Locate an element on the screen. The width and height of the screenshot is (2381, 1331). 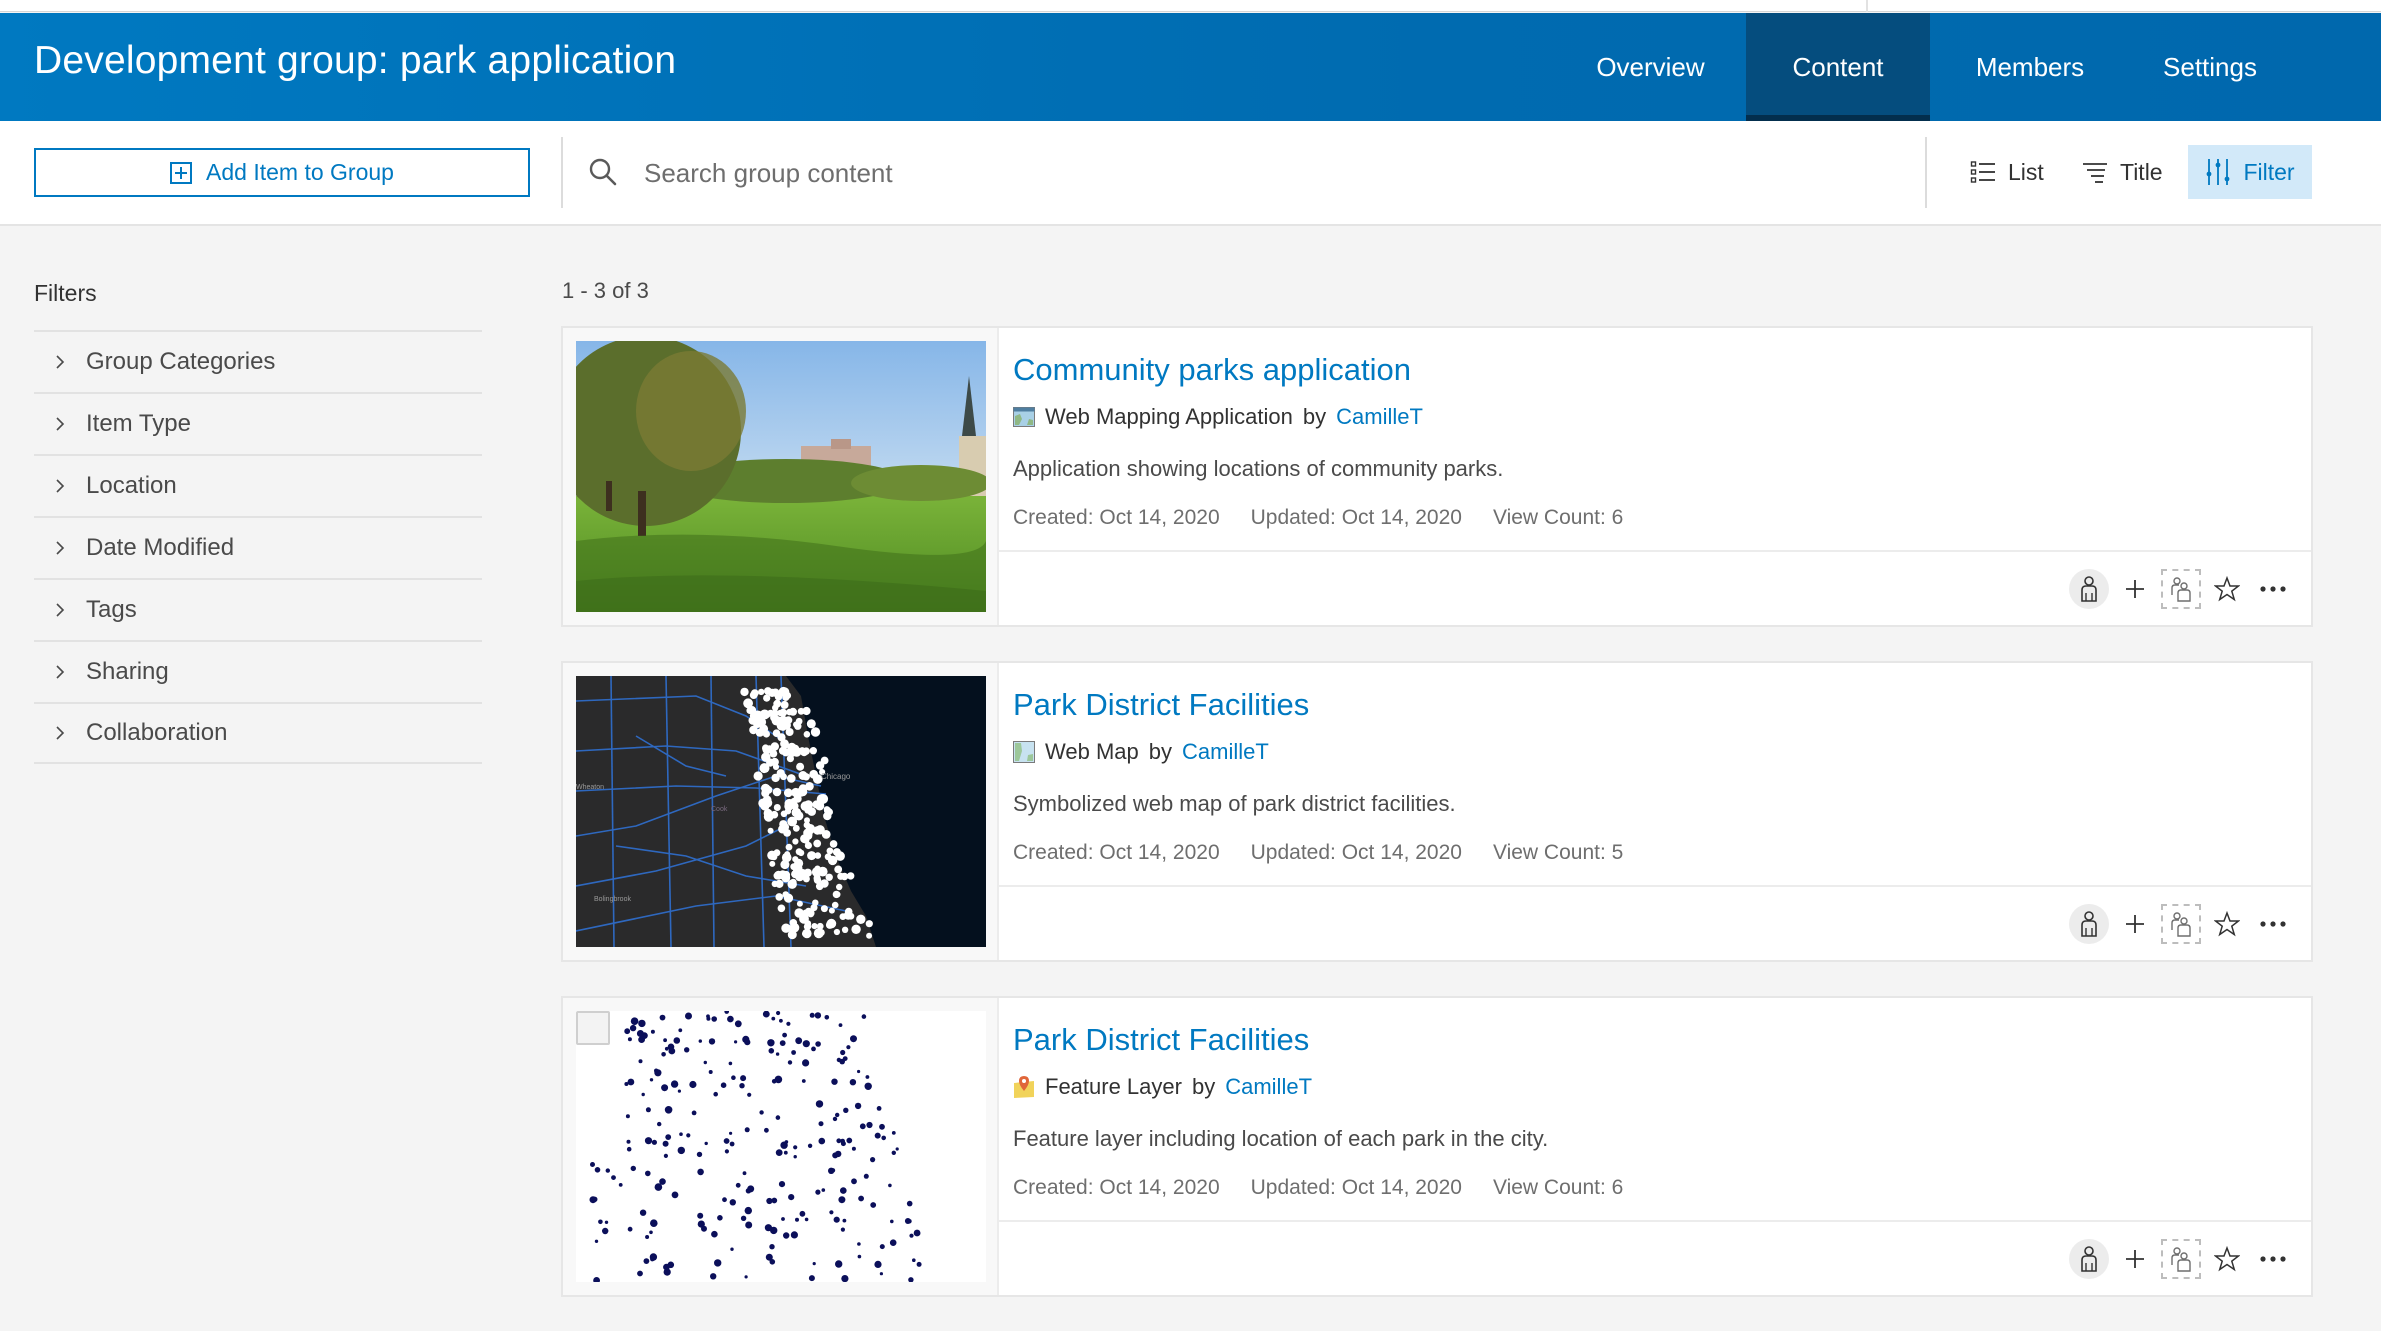
item-thumbnail-feature-layer is located at coordinates (781, 1146).